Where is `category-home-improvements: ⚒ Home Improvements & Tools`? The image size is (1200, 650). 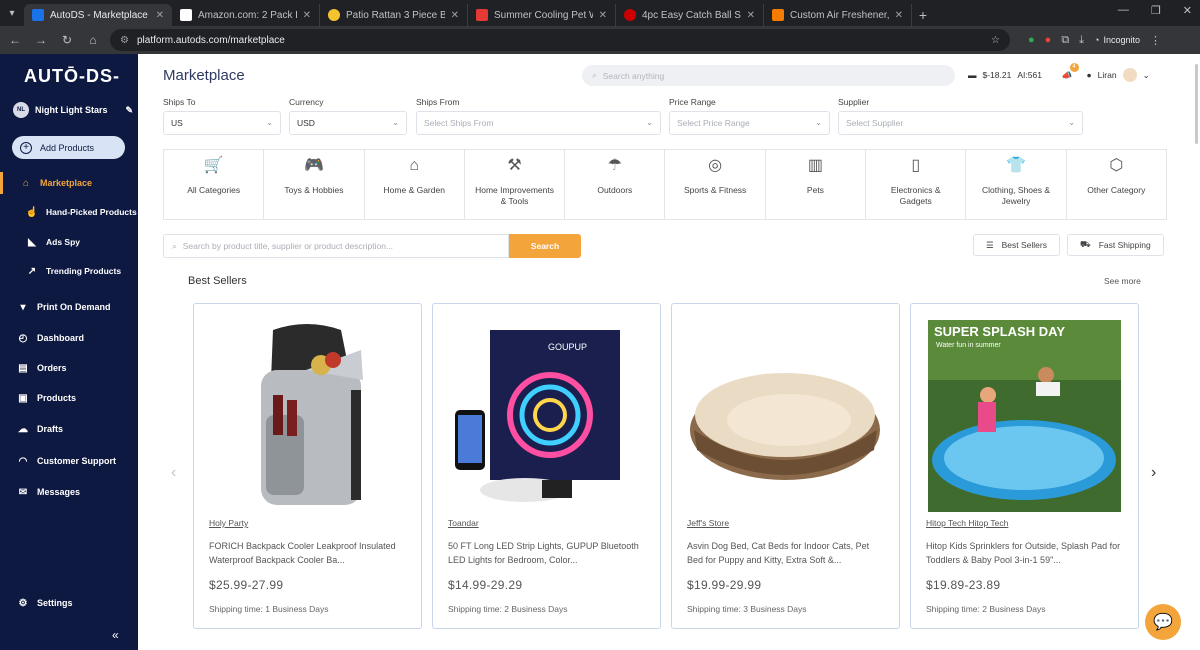
category-home-improvements: ⚒ Home Improvements & Tools is located at coordinates (515, 184).